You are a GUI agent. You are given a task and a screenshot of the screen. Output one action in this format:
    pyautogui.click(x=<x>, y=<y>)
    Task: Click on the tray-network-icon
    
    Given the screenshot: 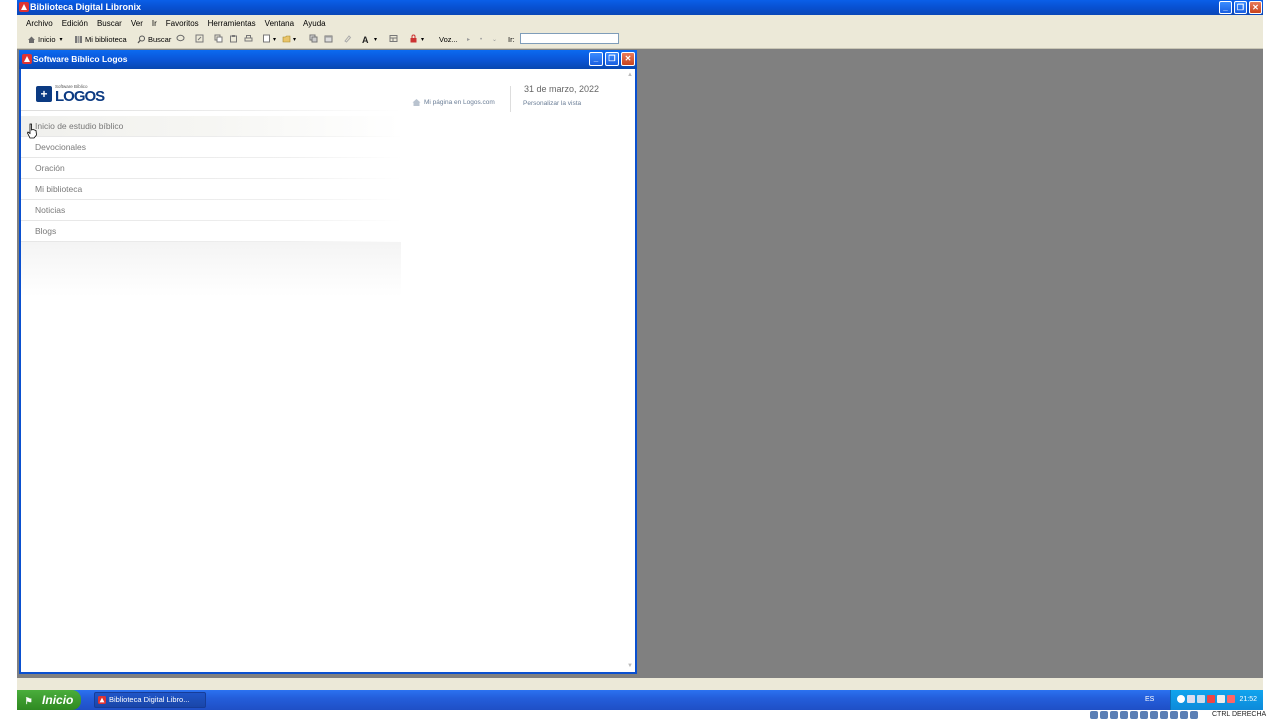 What is the action you would take?
    pyautogui.click(x=1191, y=699)
    